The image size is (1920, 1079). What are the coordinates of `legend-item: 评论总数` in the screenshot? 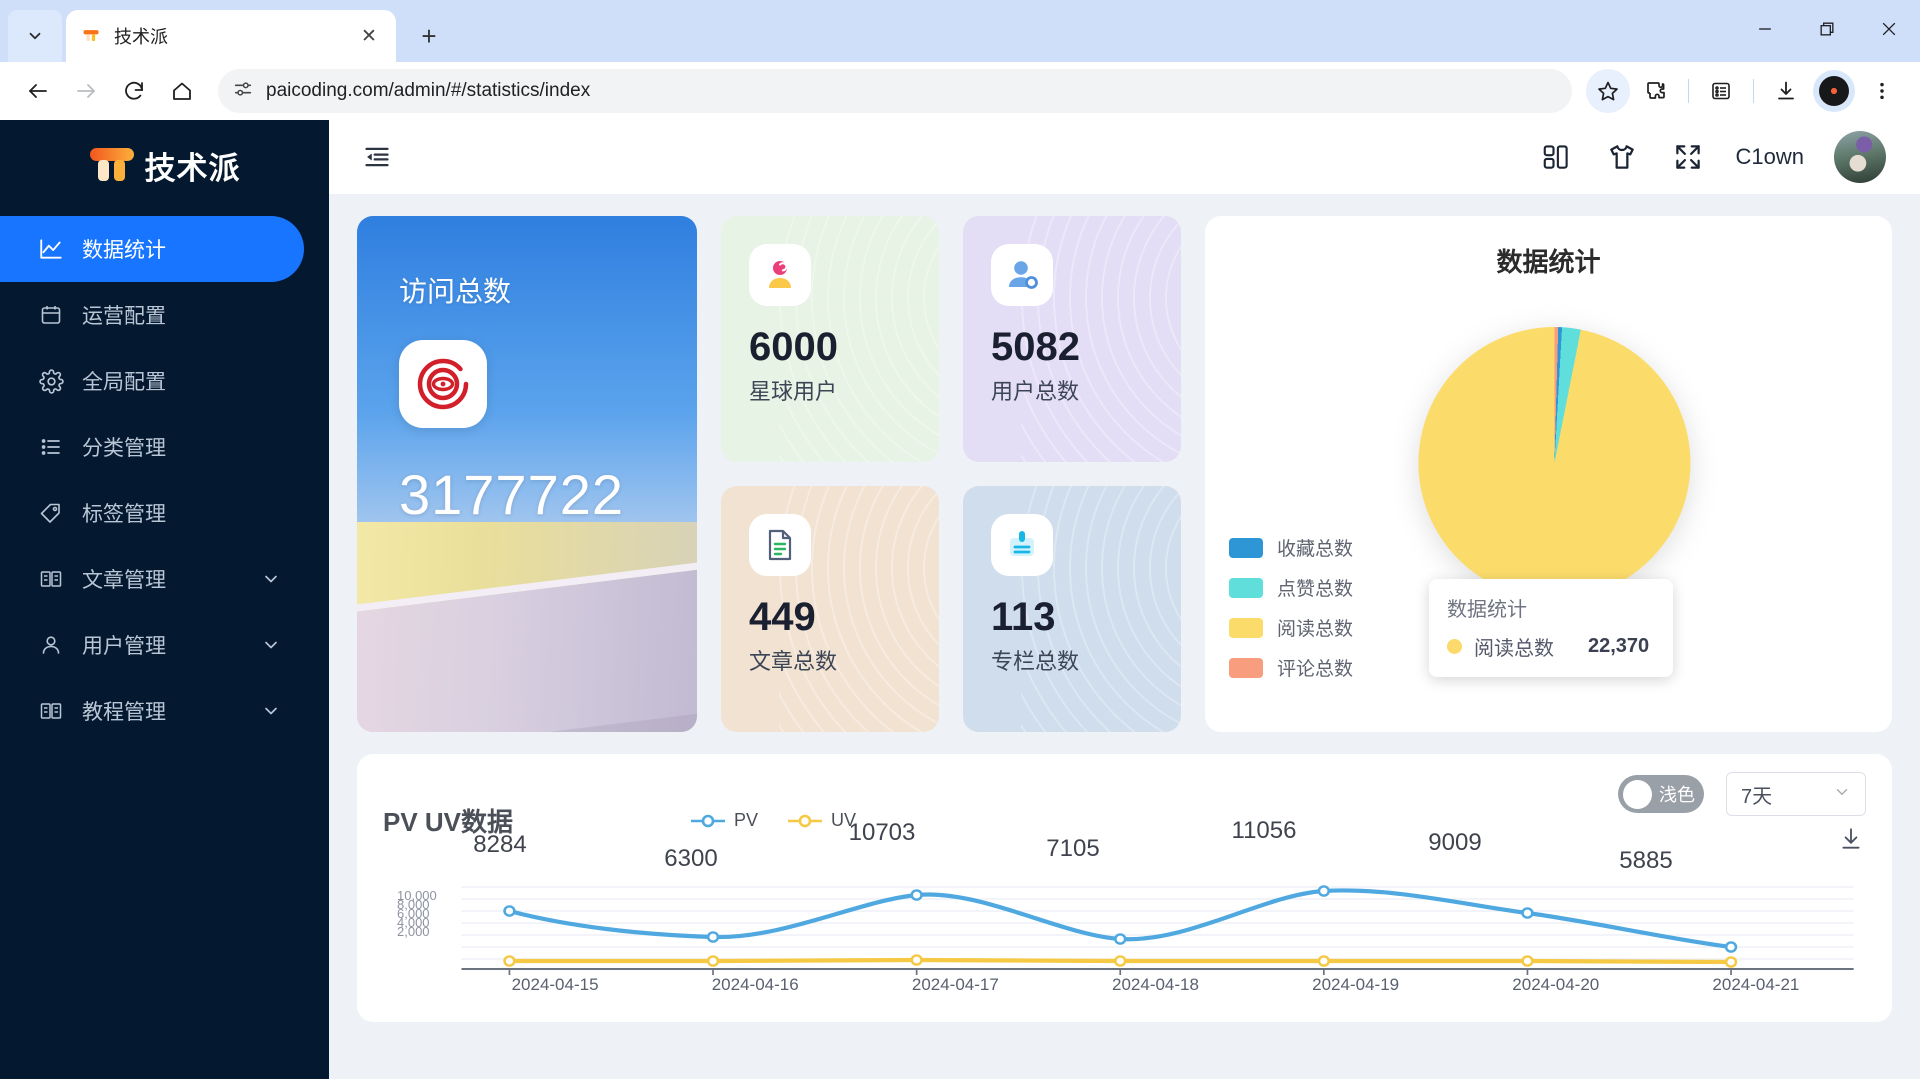 It's located at (1291, 667).